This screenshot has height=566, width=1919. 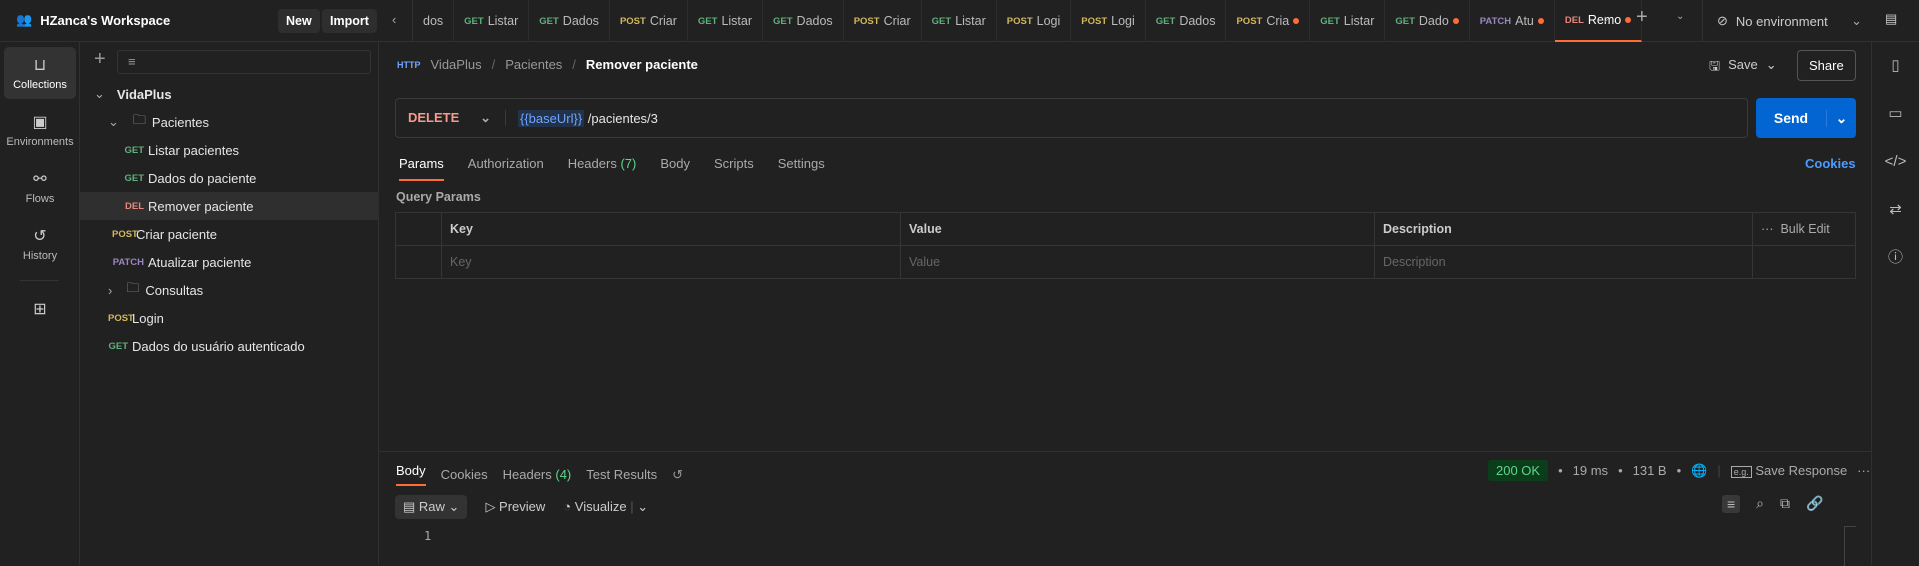 I want to click on response-tab-headers: Headers (4), so click(x=537, y=474).